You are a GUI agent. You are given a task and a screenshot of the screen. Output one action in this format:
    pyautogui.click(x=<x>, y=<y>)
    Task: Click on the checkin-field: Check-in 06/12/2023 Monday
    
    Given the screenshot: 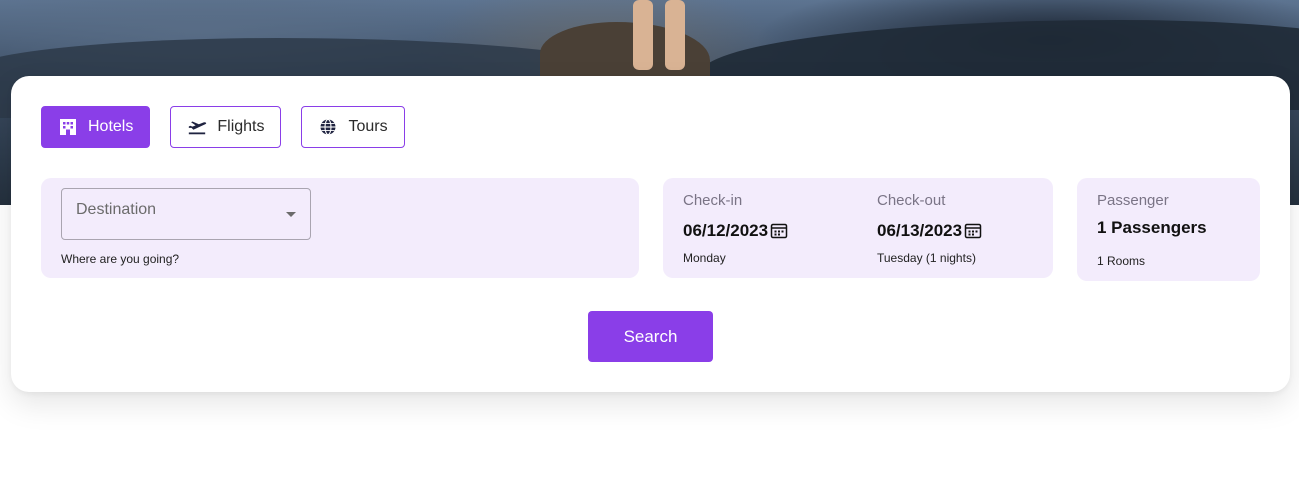 What is the action you would take?
    pyautogui.click(x=735, y=228)
    